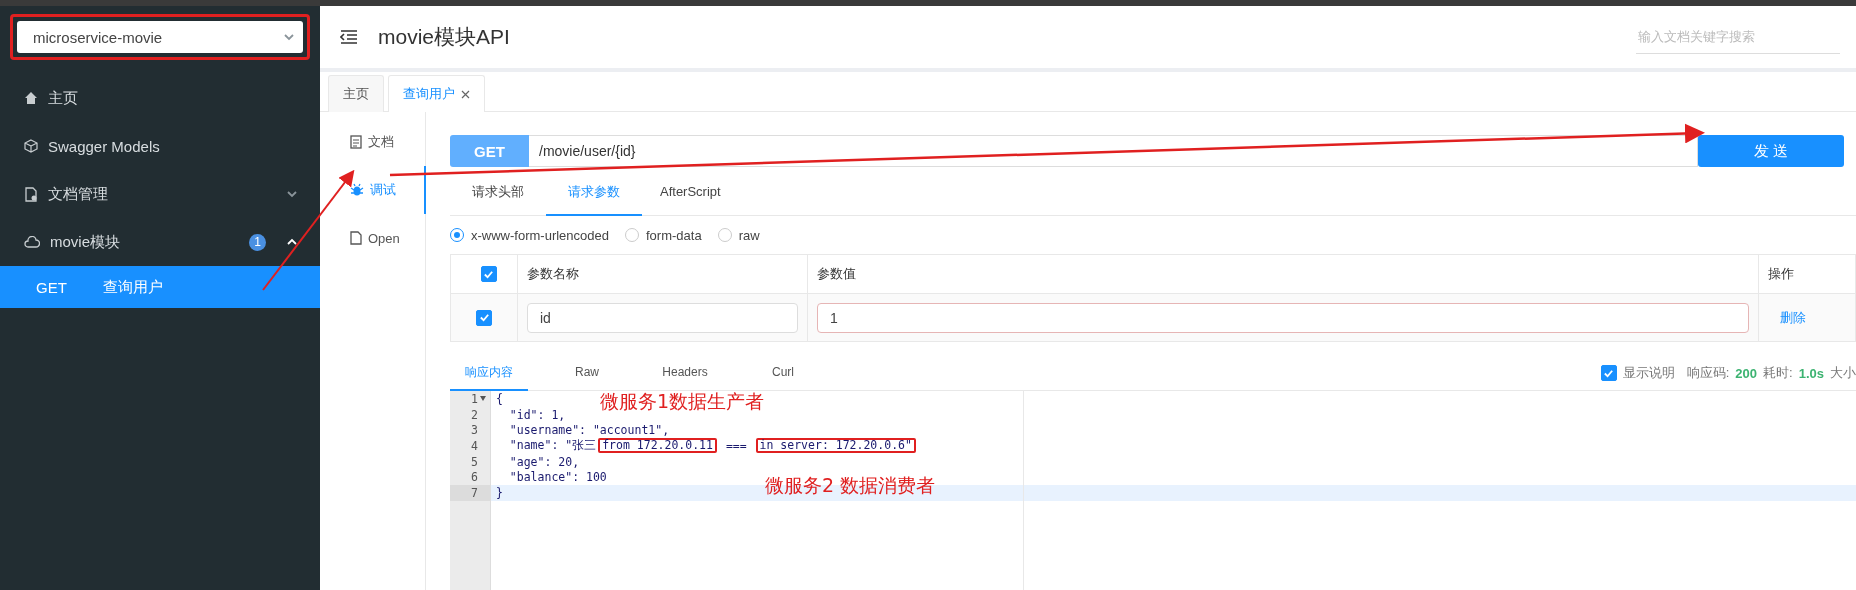 The image size is (1856, 590). I want to click on url-field: /movie/user/{id}, so click(1113, 151).